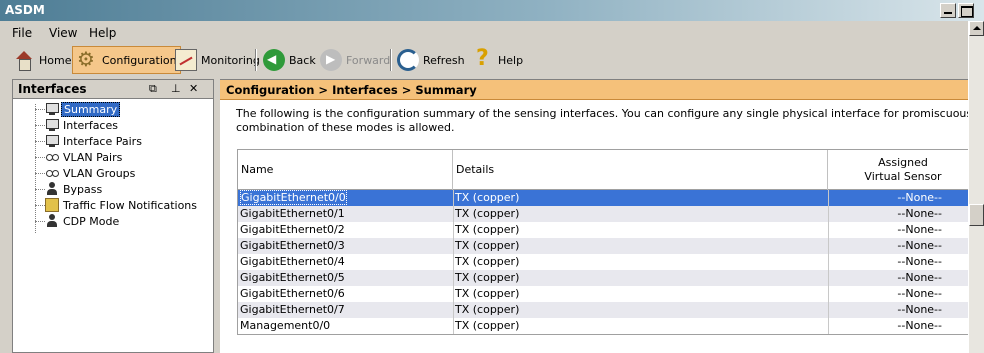 Image resolution: width=984 pixels, height=353 pixels. Describe the element at coordinates (77, 125) in the screenshot. I see `tree-item-interfaces: Interfaces` at that location.